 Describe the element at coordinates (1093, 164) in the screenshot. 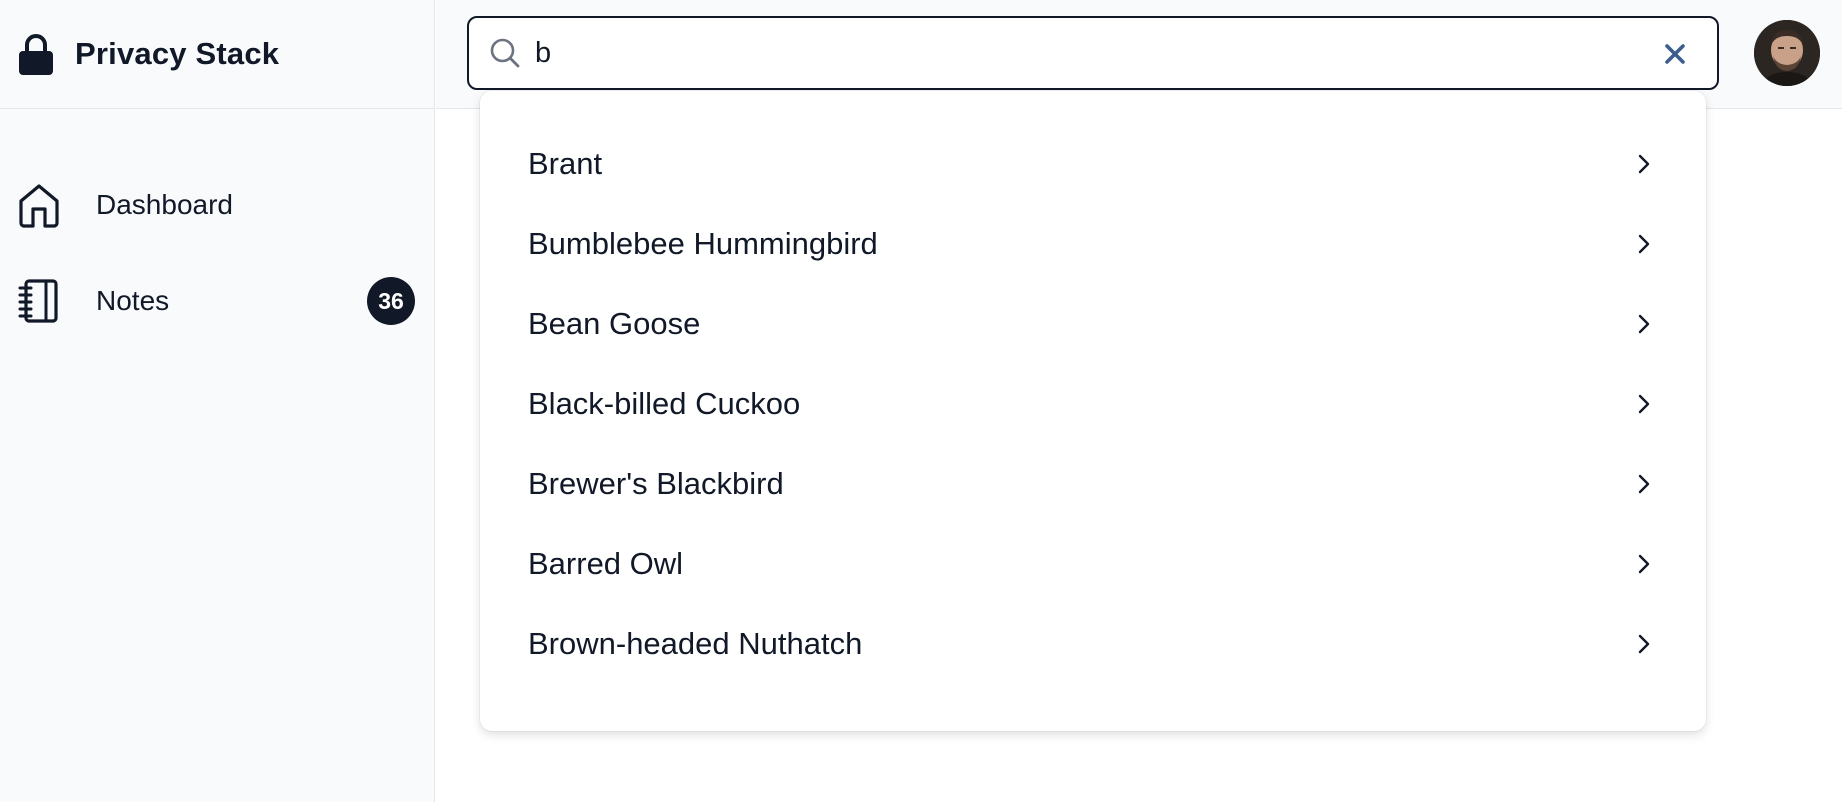

I see `search-result-item: Brant` at that location.